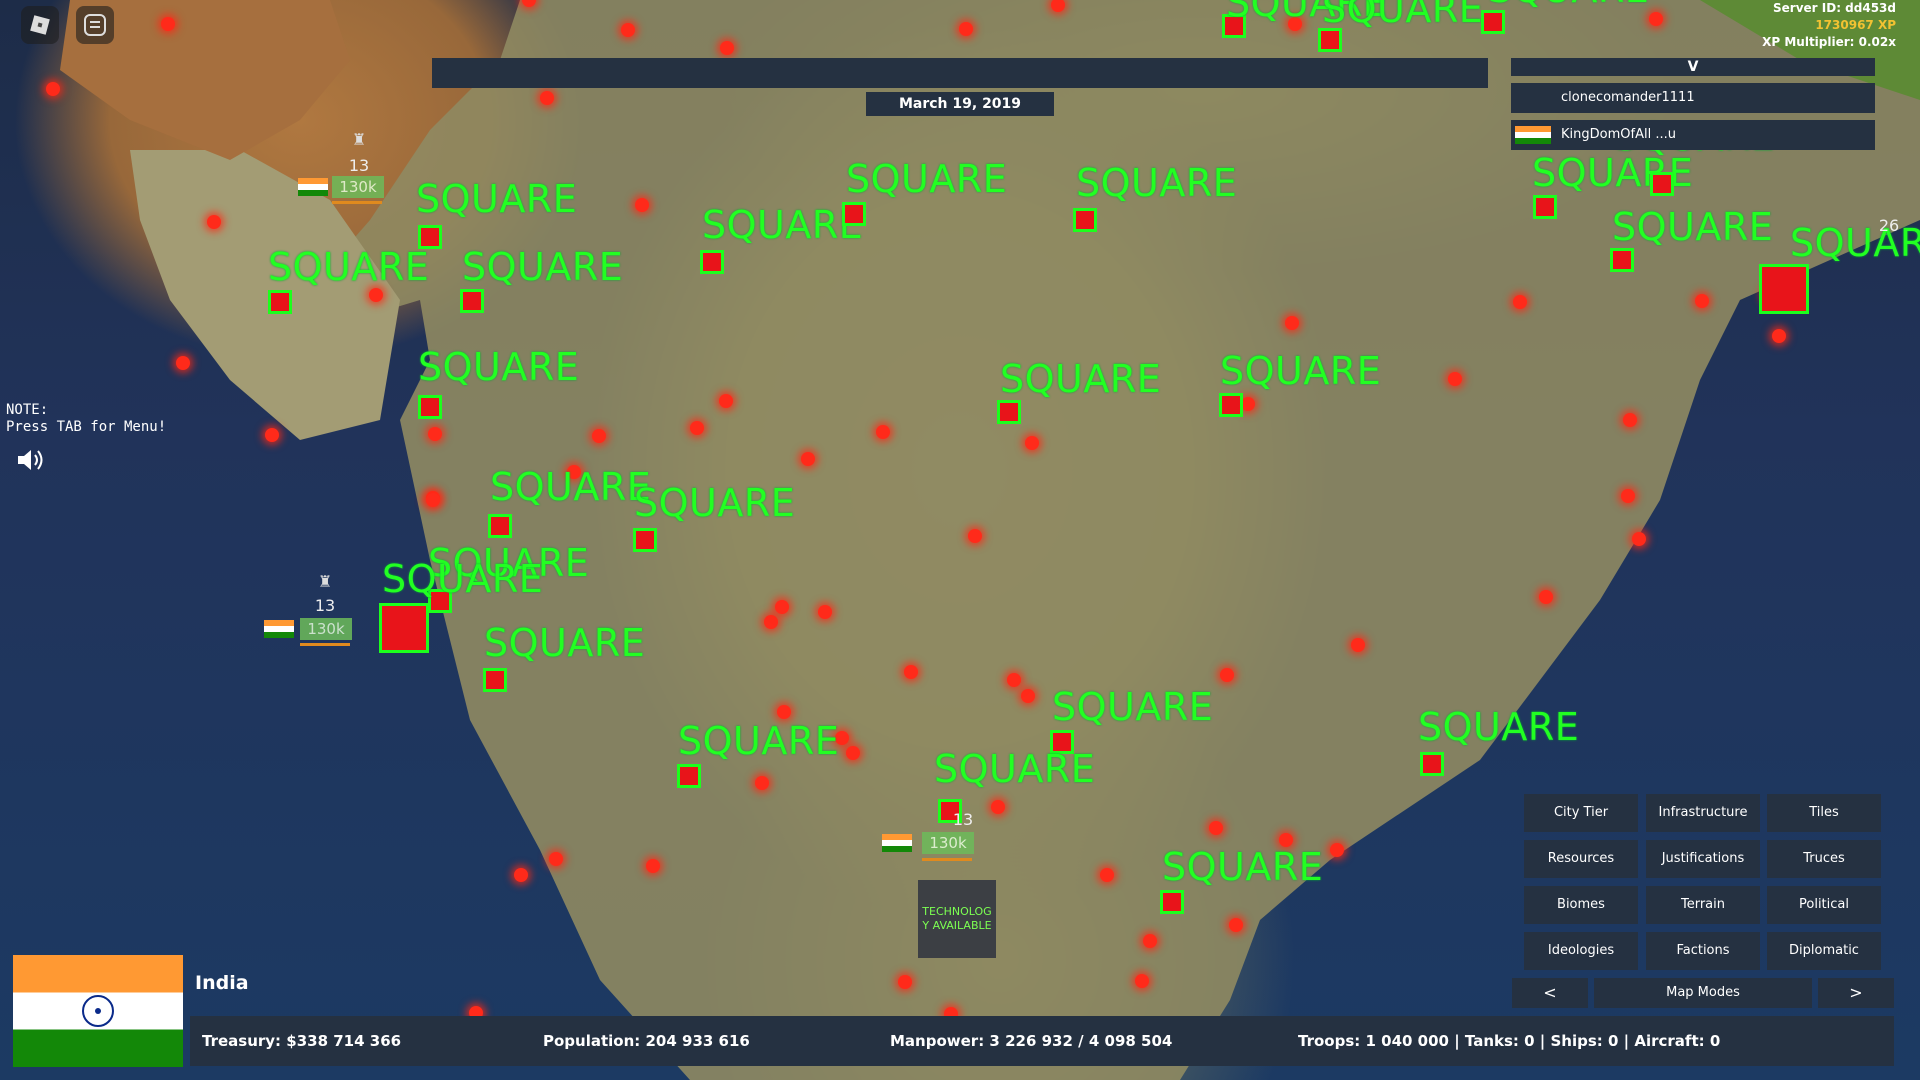 The image size is (1920, 1080). What do you see at coordinates (40, 25) in the screenshot?
I see `roblox-logo-button` at bounding box center [40, 25].